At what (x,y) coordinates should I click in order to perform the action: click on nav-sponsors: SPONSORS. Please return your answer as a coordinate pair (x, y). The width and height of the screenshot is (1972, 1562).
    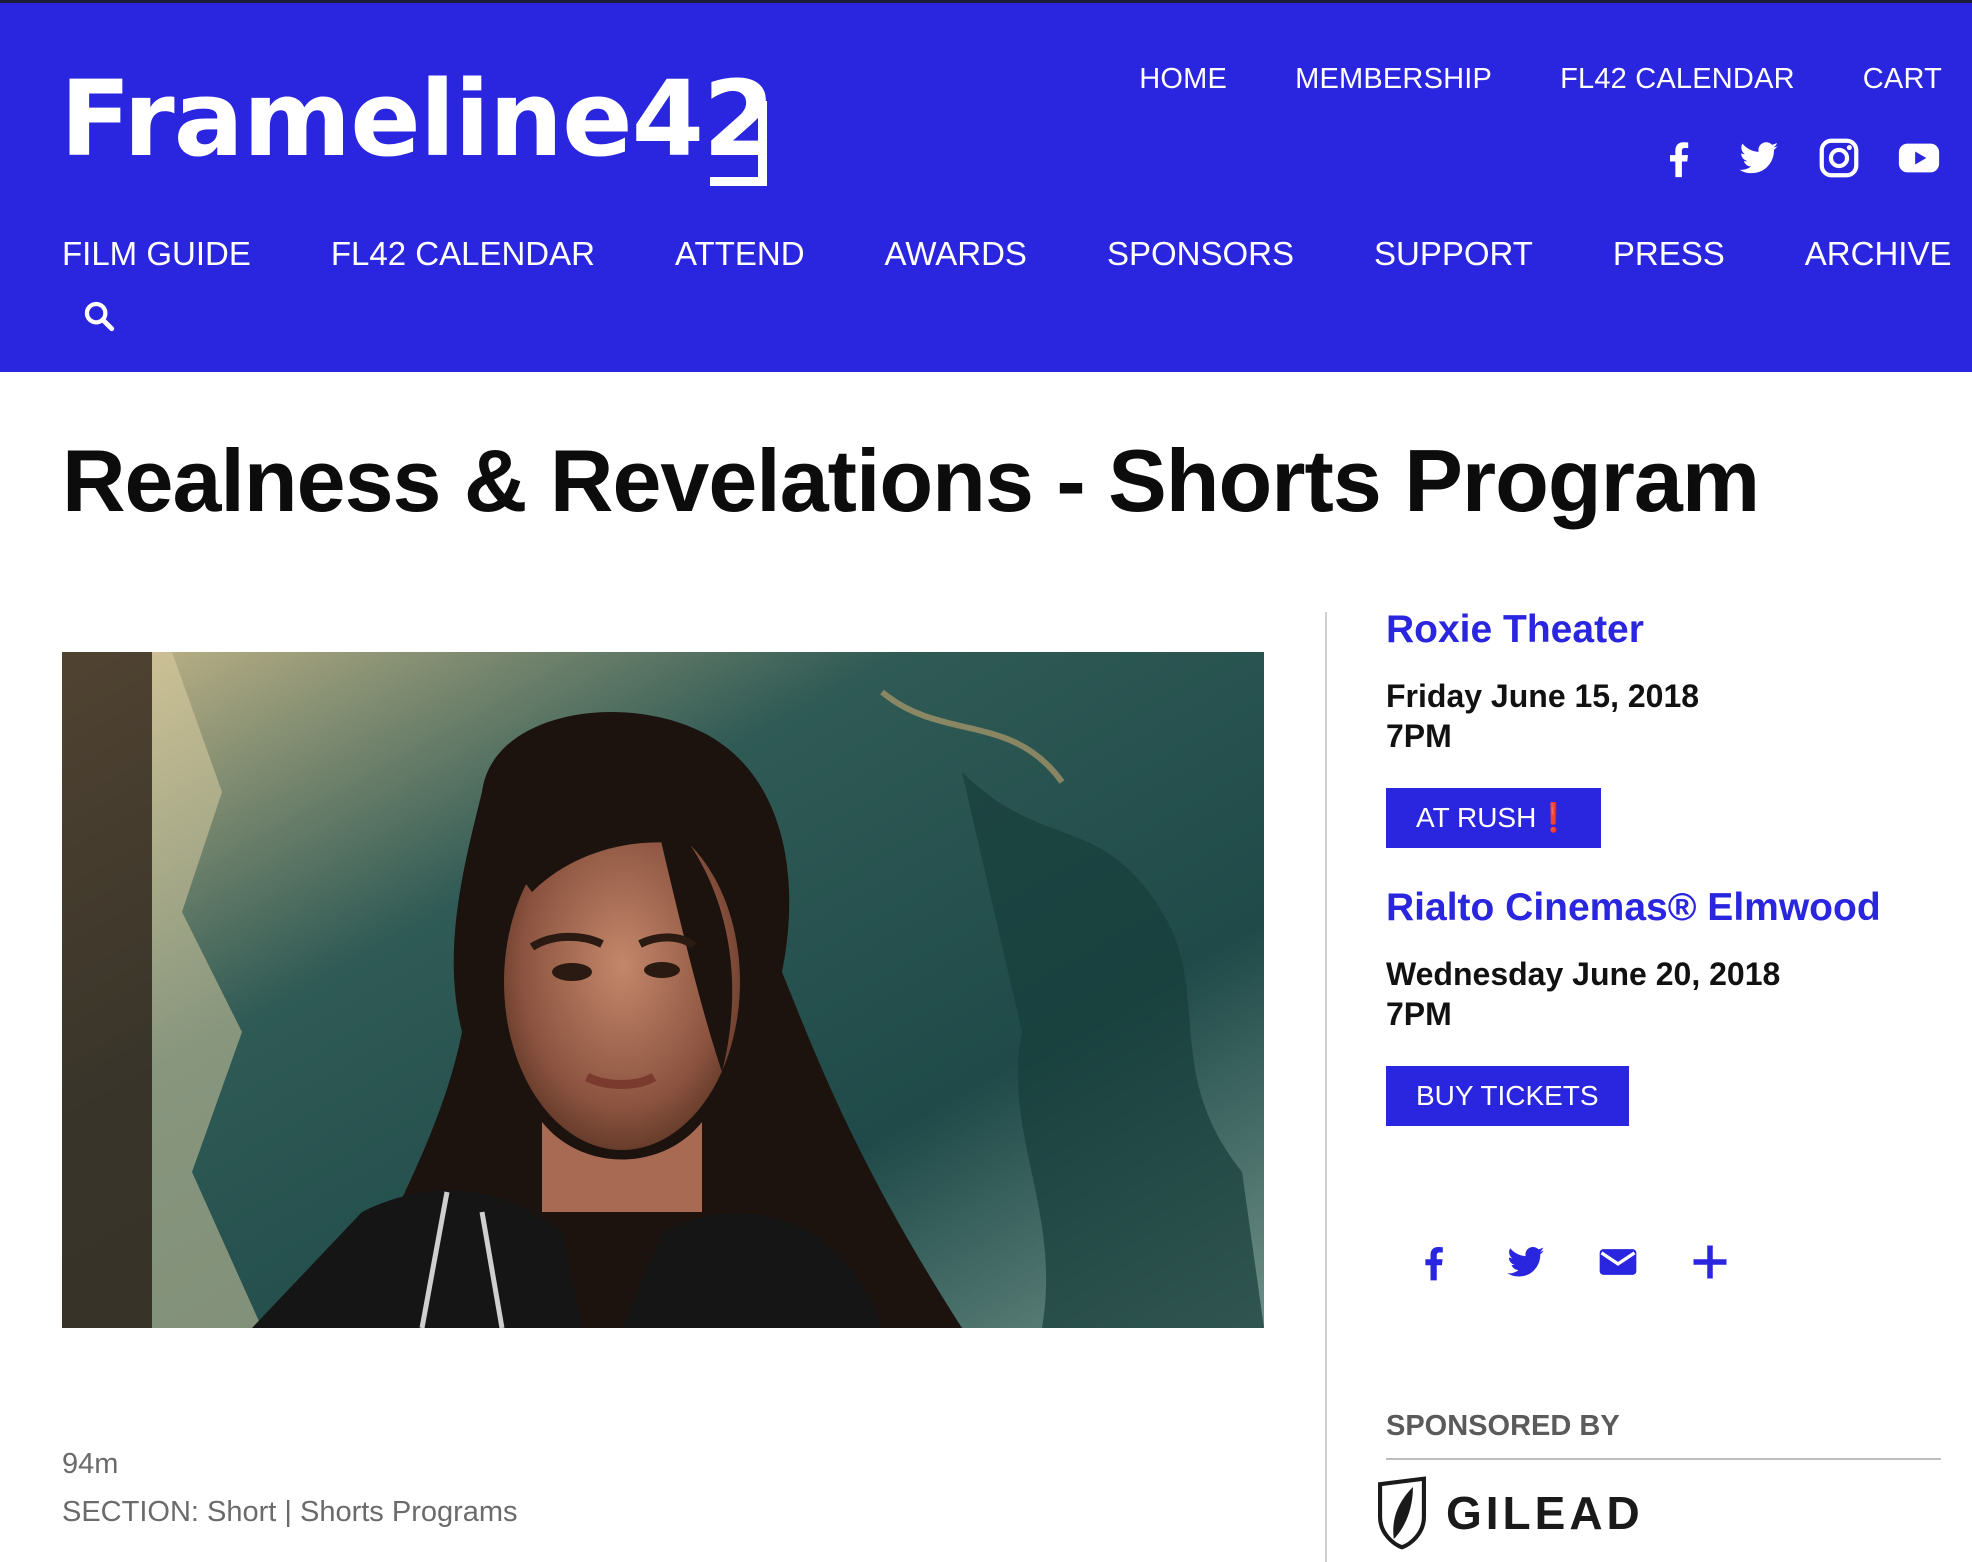
    Looking at the image, I should click on (1200, 254).